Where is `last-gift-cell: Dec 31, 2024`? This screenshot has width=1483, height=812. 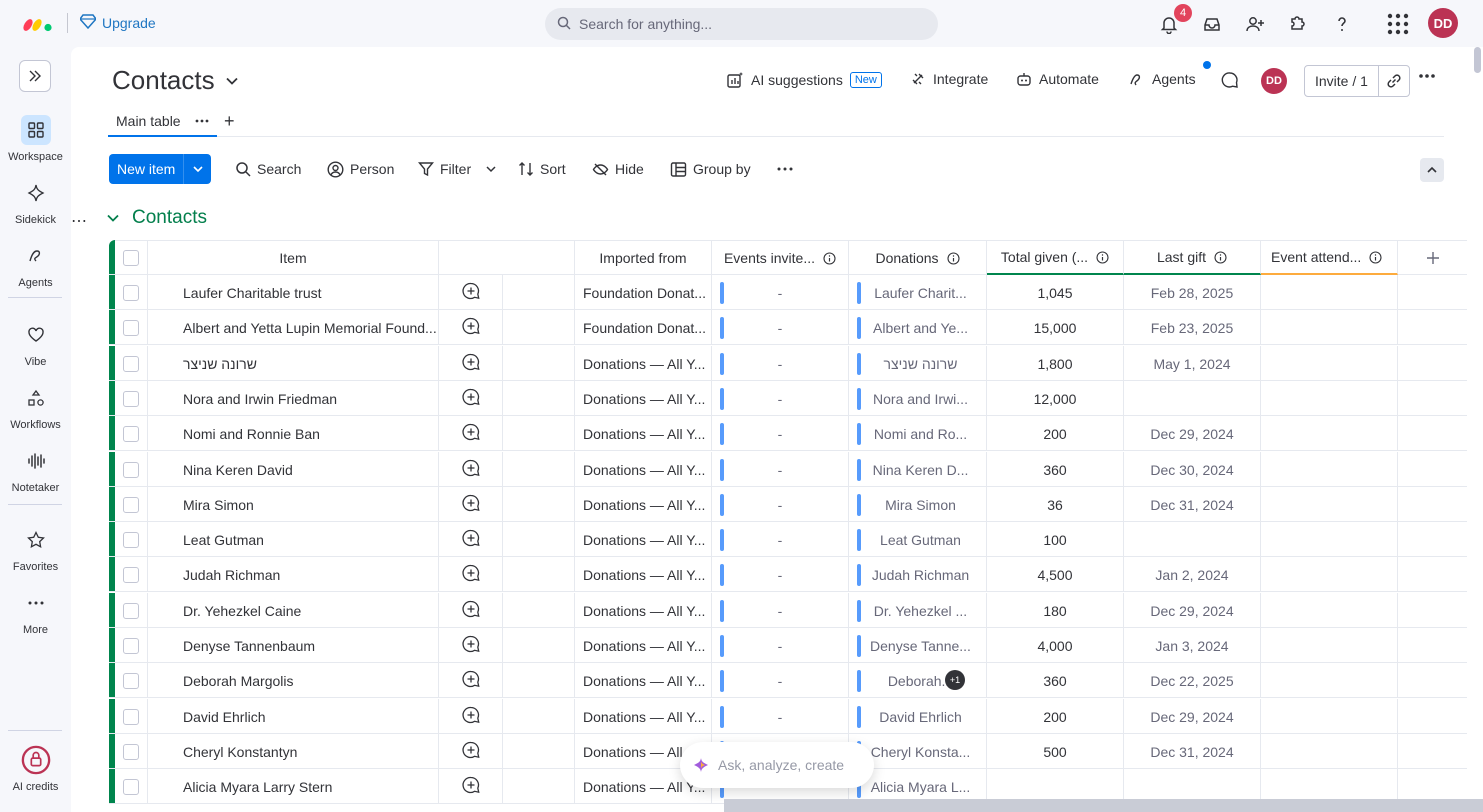 last-gift-cell: Dec 31, 2024 is located at coordinates (1192, 504).